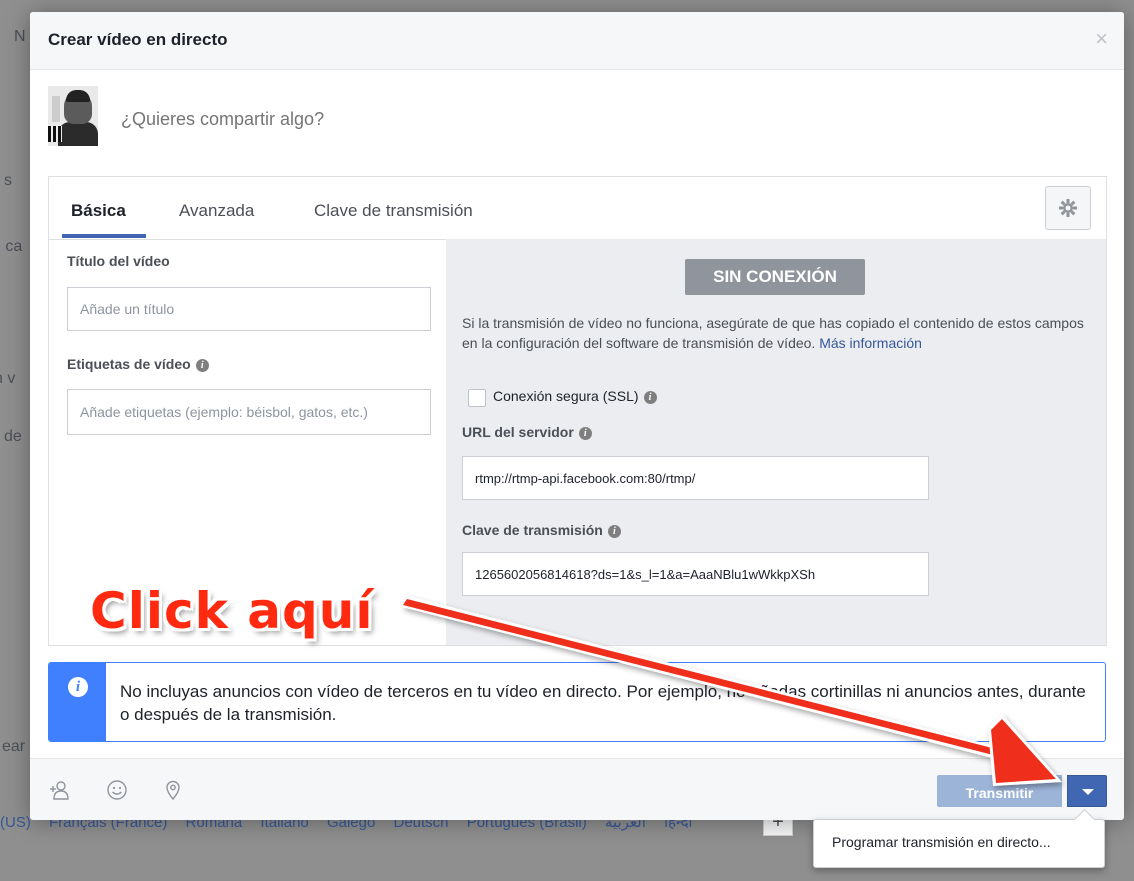 The width and height of the screenshot is (1134, 881). Describe the element at coordinates (98, 219) in the screenshot. I see `tab-basic: Básica` at that location.